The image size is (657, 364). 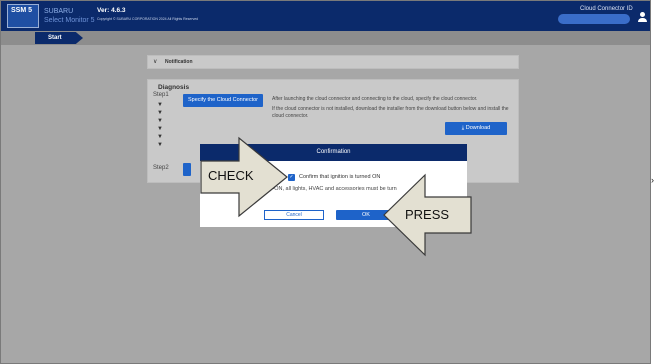 I want to click on chevron-right-icon: ›, so click(x=652, y=180).